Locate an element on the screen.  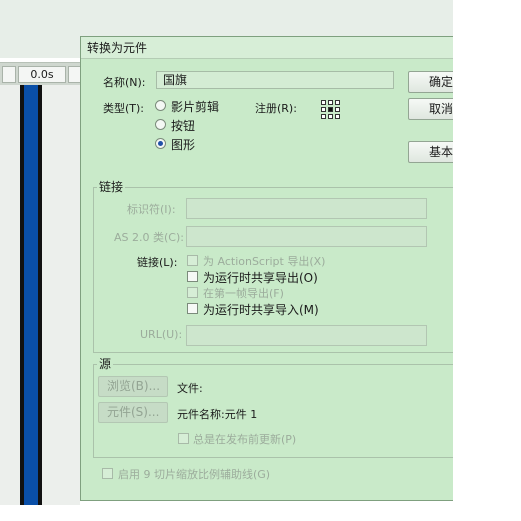
symbol-name-label: 元件名称:元件 1 is located at coordinates (217, 414).